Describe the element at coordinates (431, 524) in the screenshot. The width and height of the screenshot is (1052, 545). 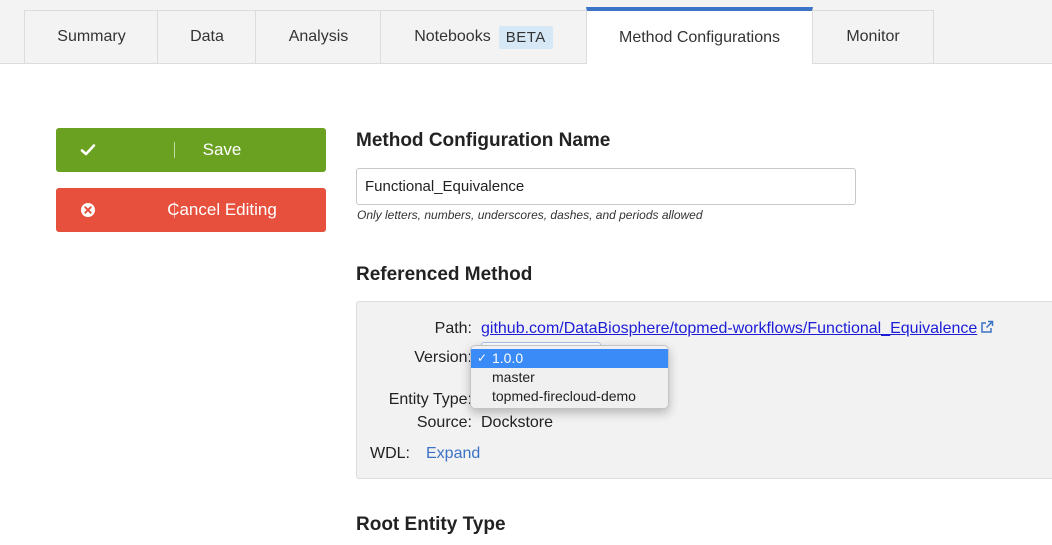
I see `root-entity-type-heading: Root Entity Type` at that location.